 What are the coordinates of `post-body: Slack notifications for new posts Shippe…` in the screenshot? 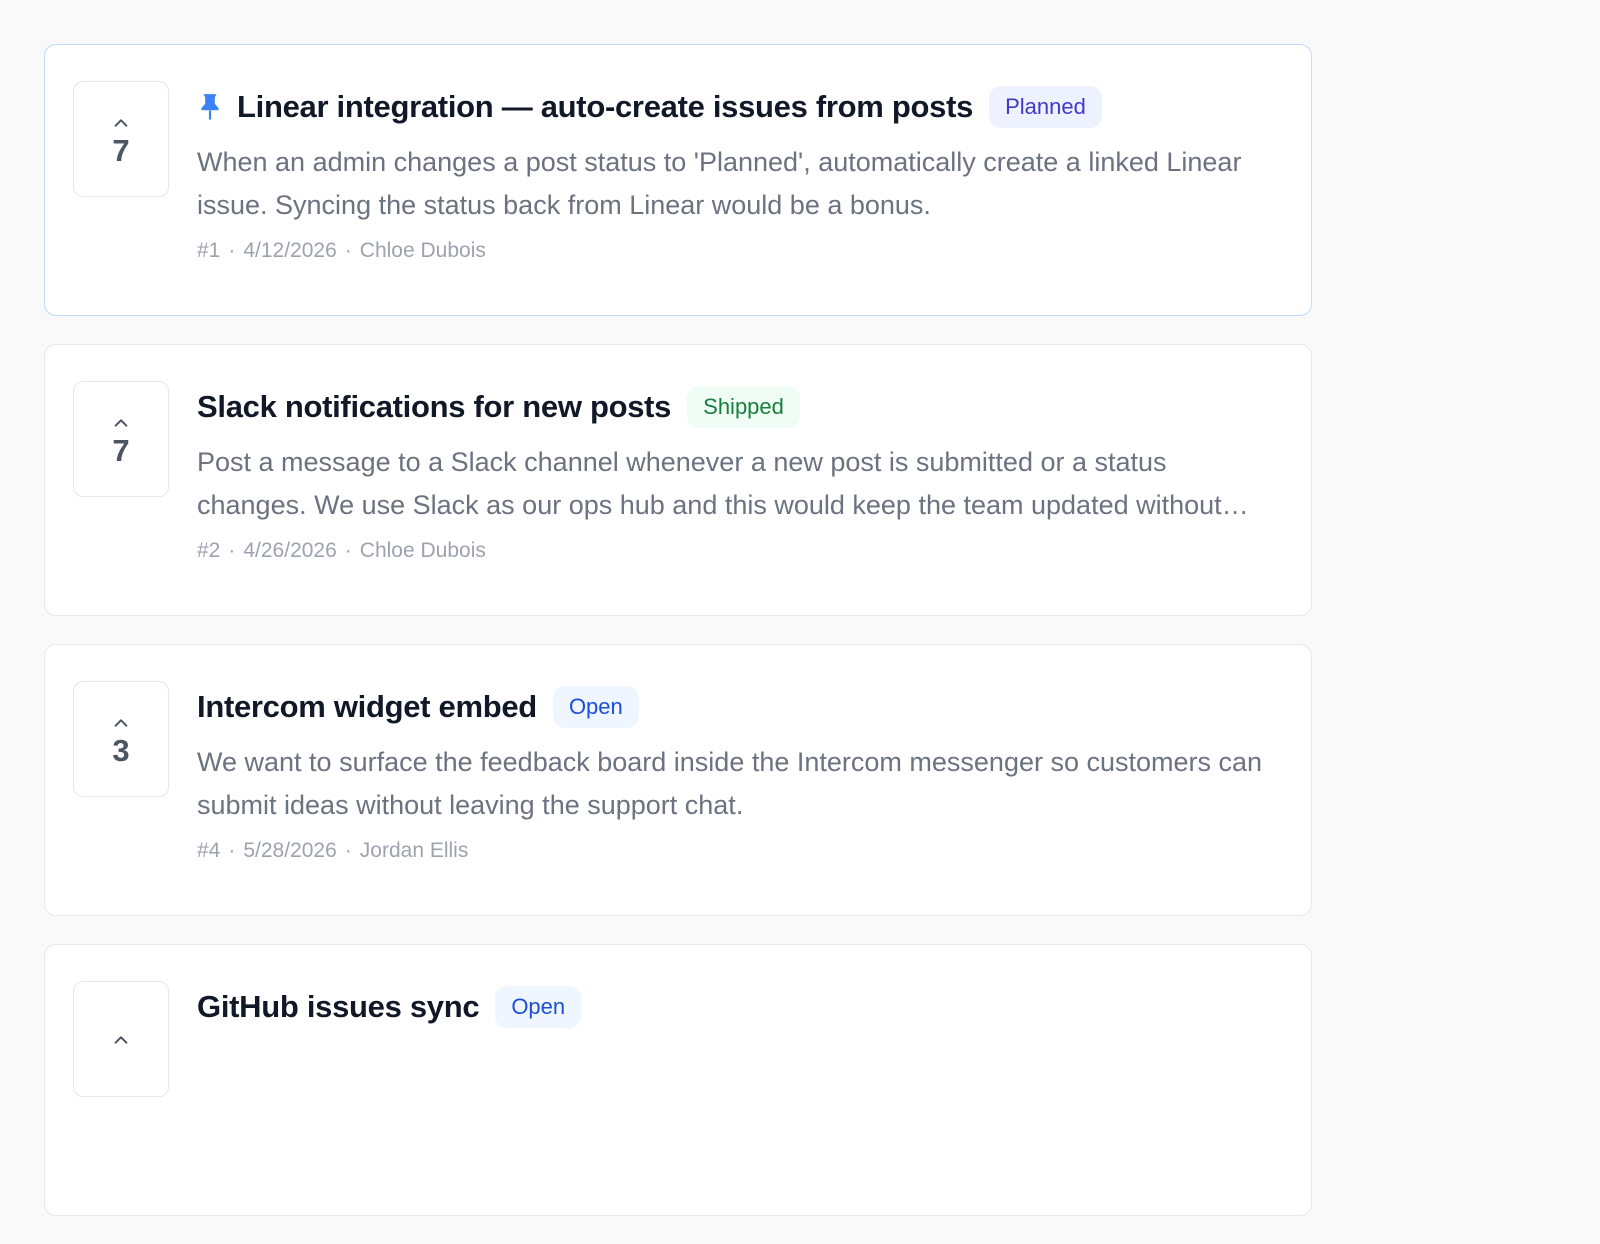 It's located at (740, 474).